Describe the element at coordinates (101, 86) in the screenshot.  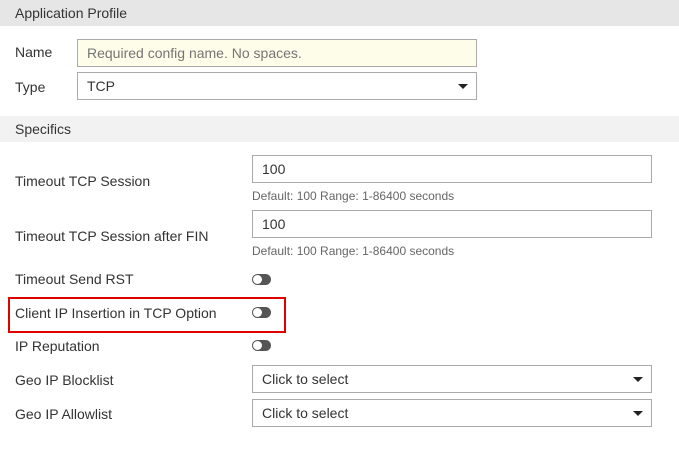
I see `type-value: TCP` at that location.